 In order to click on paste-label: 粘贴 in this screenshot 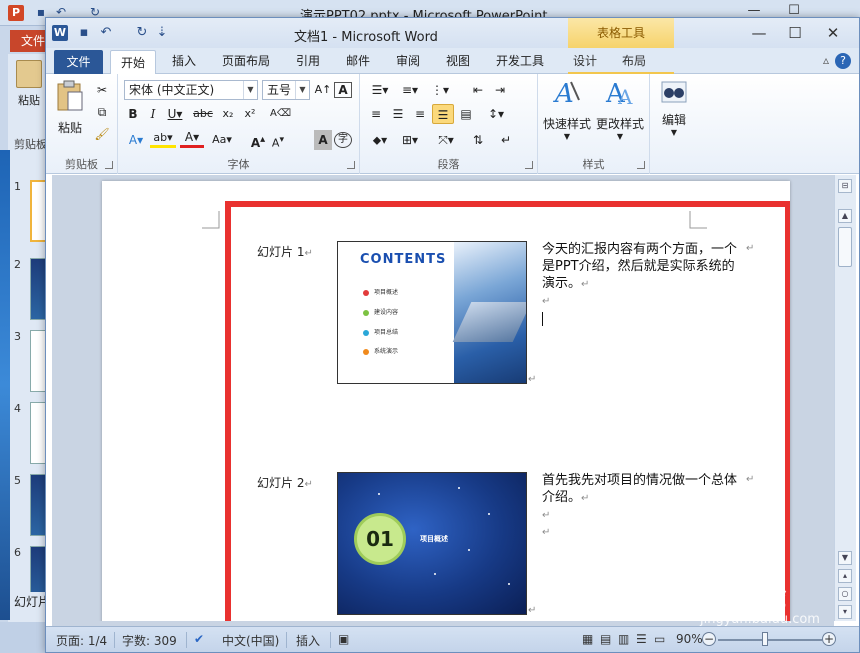, I will do `click(69, 128)`.